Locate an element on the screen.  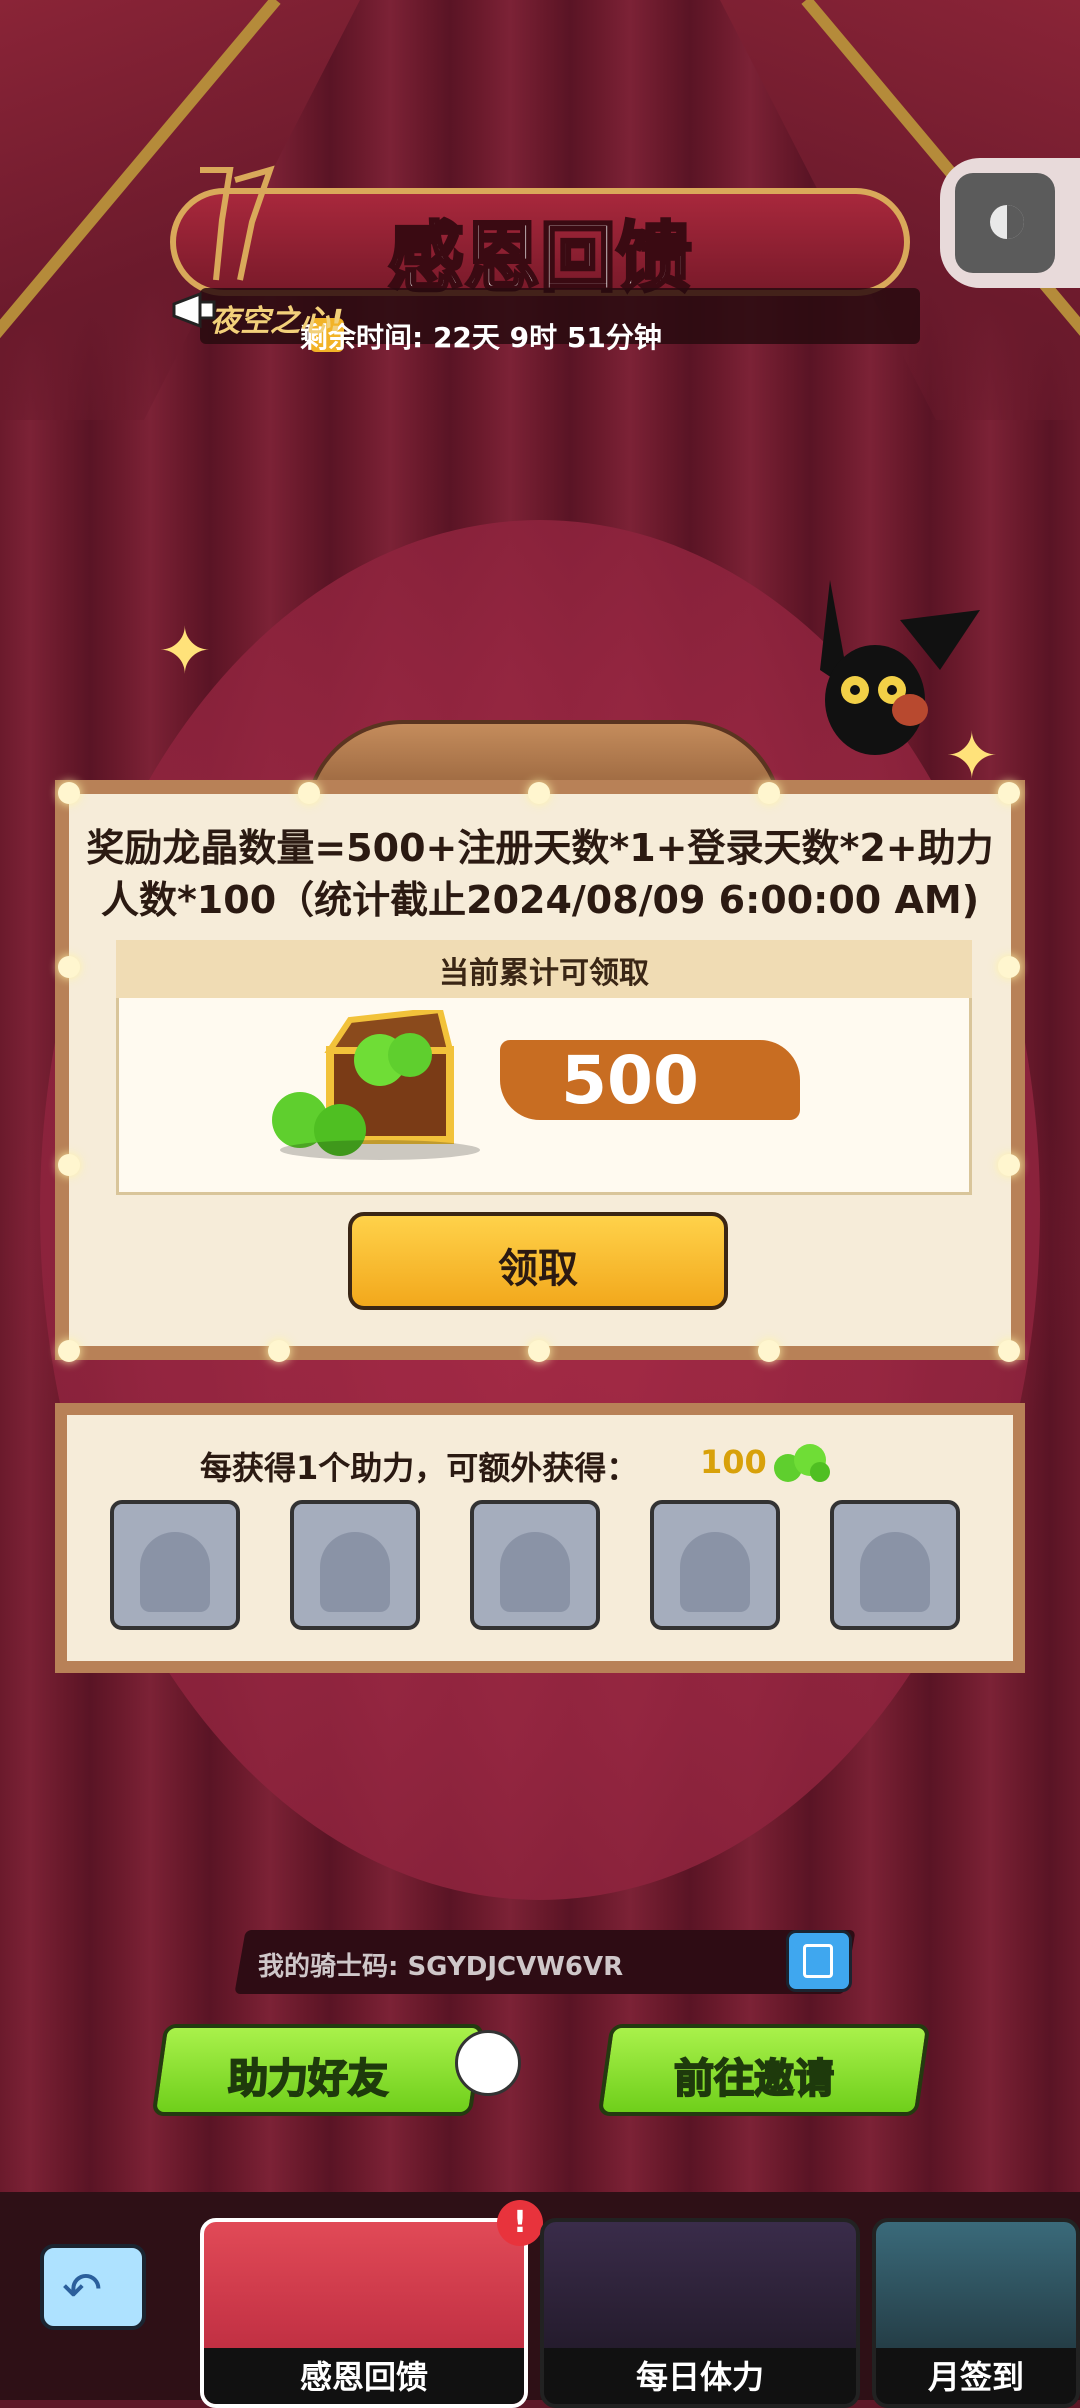
treasure-chest-bubble-icon is located at coordinates (488, 2063).